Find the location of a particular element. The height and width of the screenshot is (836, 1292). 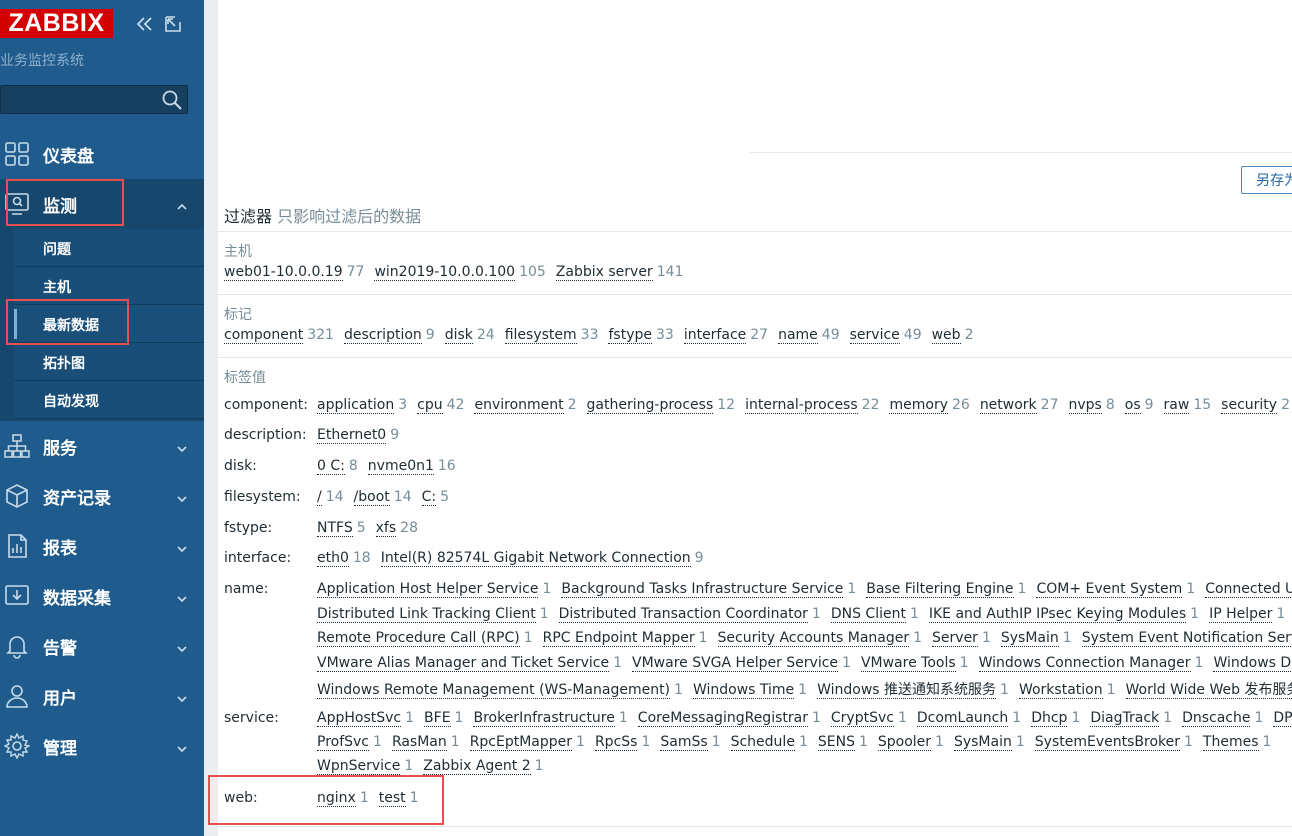

filter-chip: Themes 1 is located at coordinates (1236, 742).